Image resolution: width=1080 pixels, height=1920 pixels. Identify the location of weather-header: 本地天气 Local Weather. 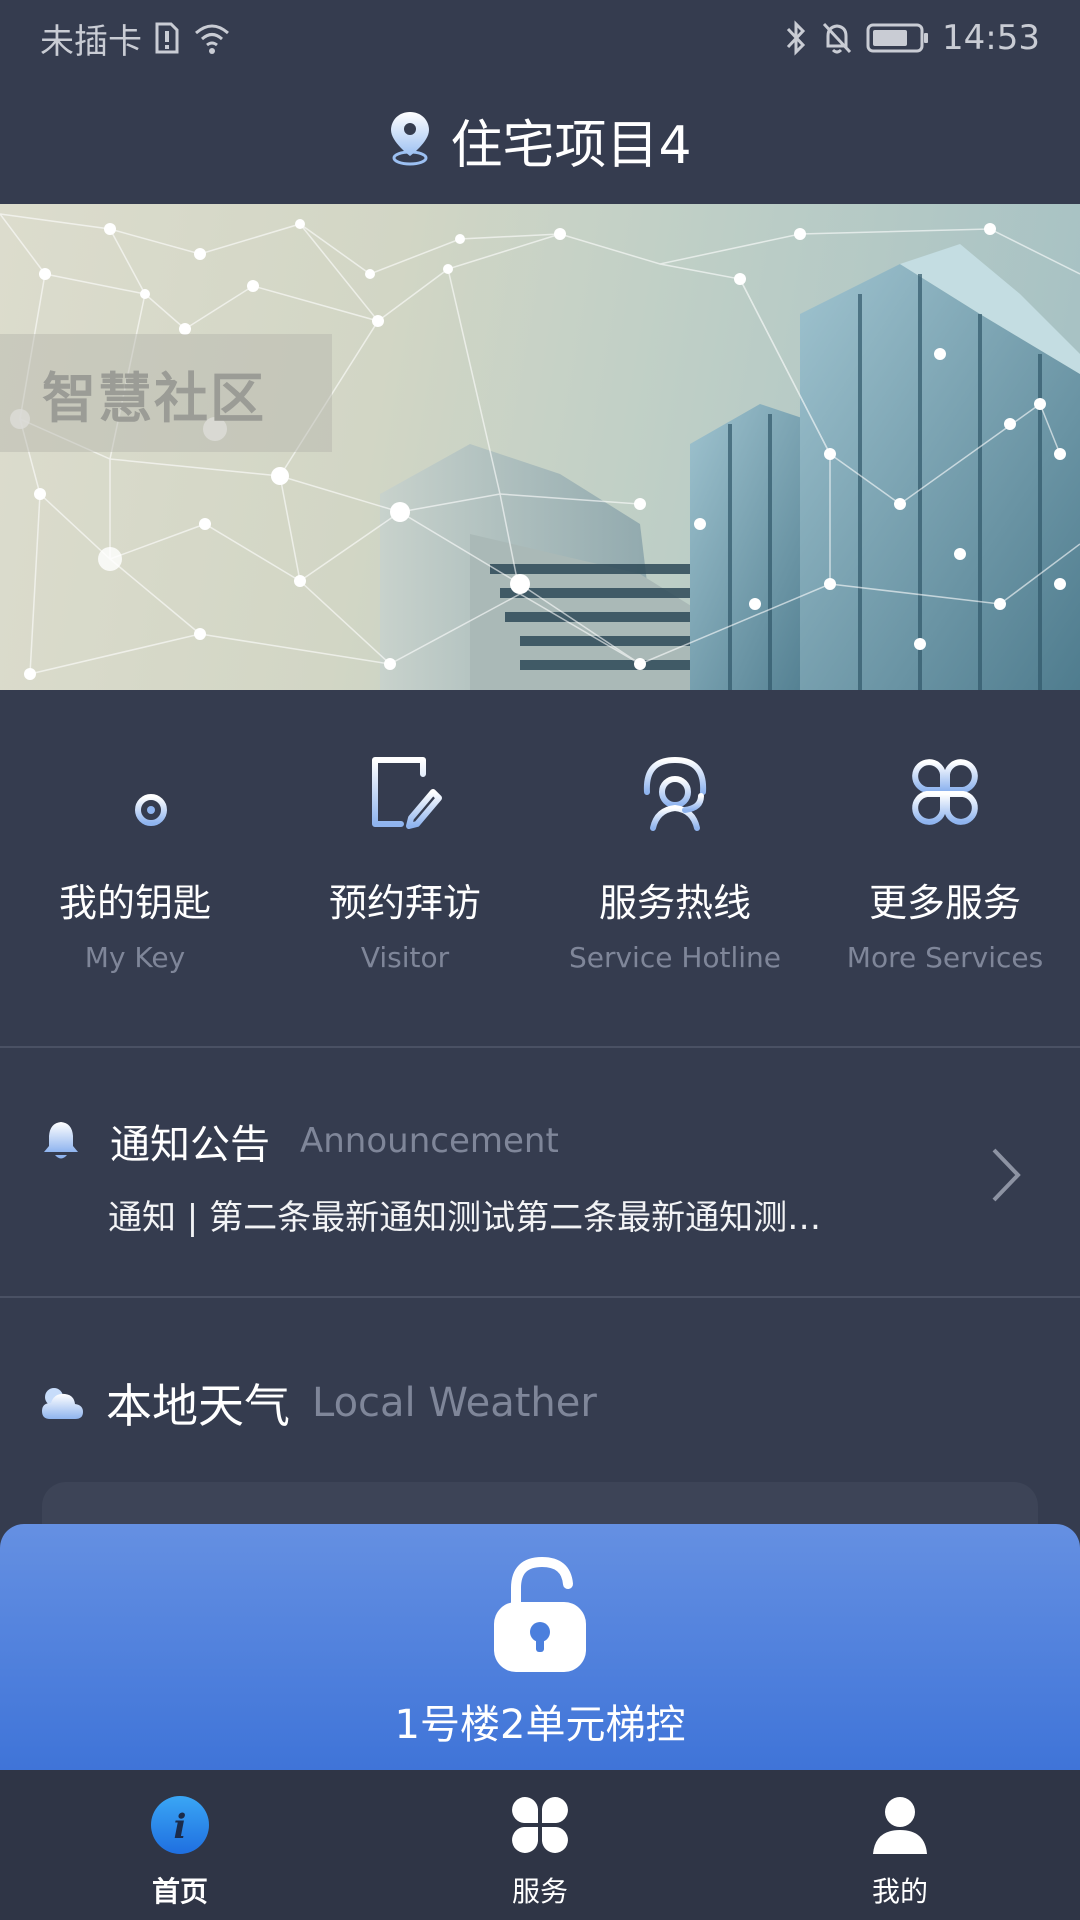
(318, 1403).